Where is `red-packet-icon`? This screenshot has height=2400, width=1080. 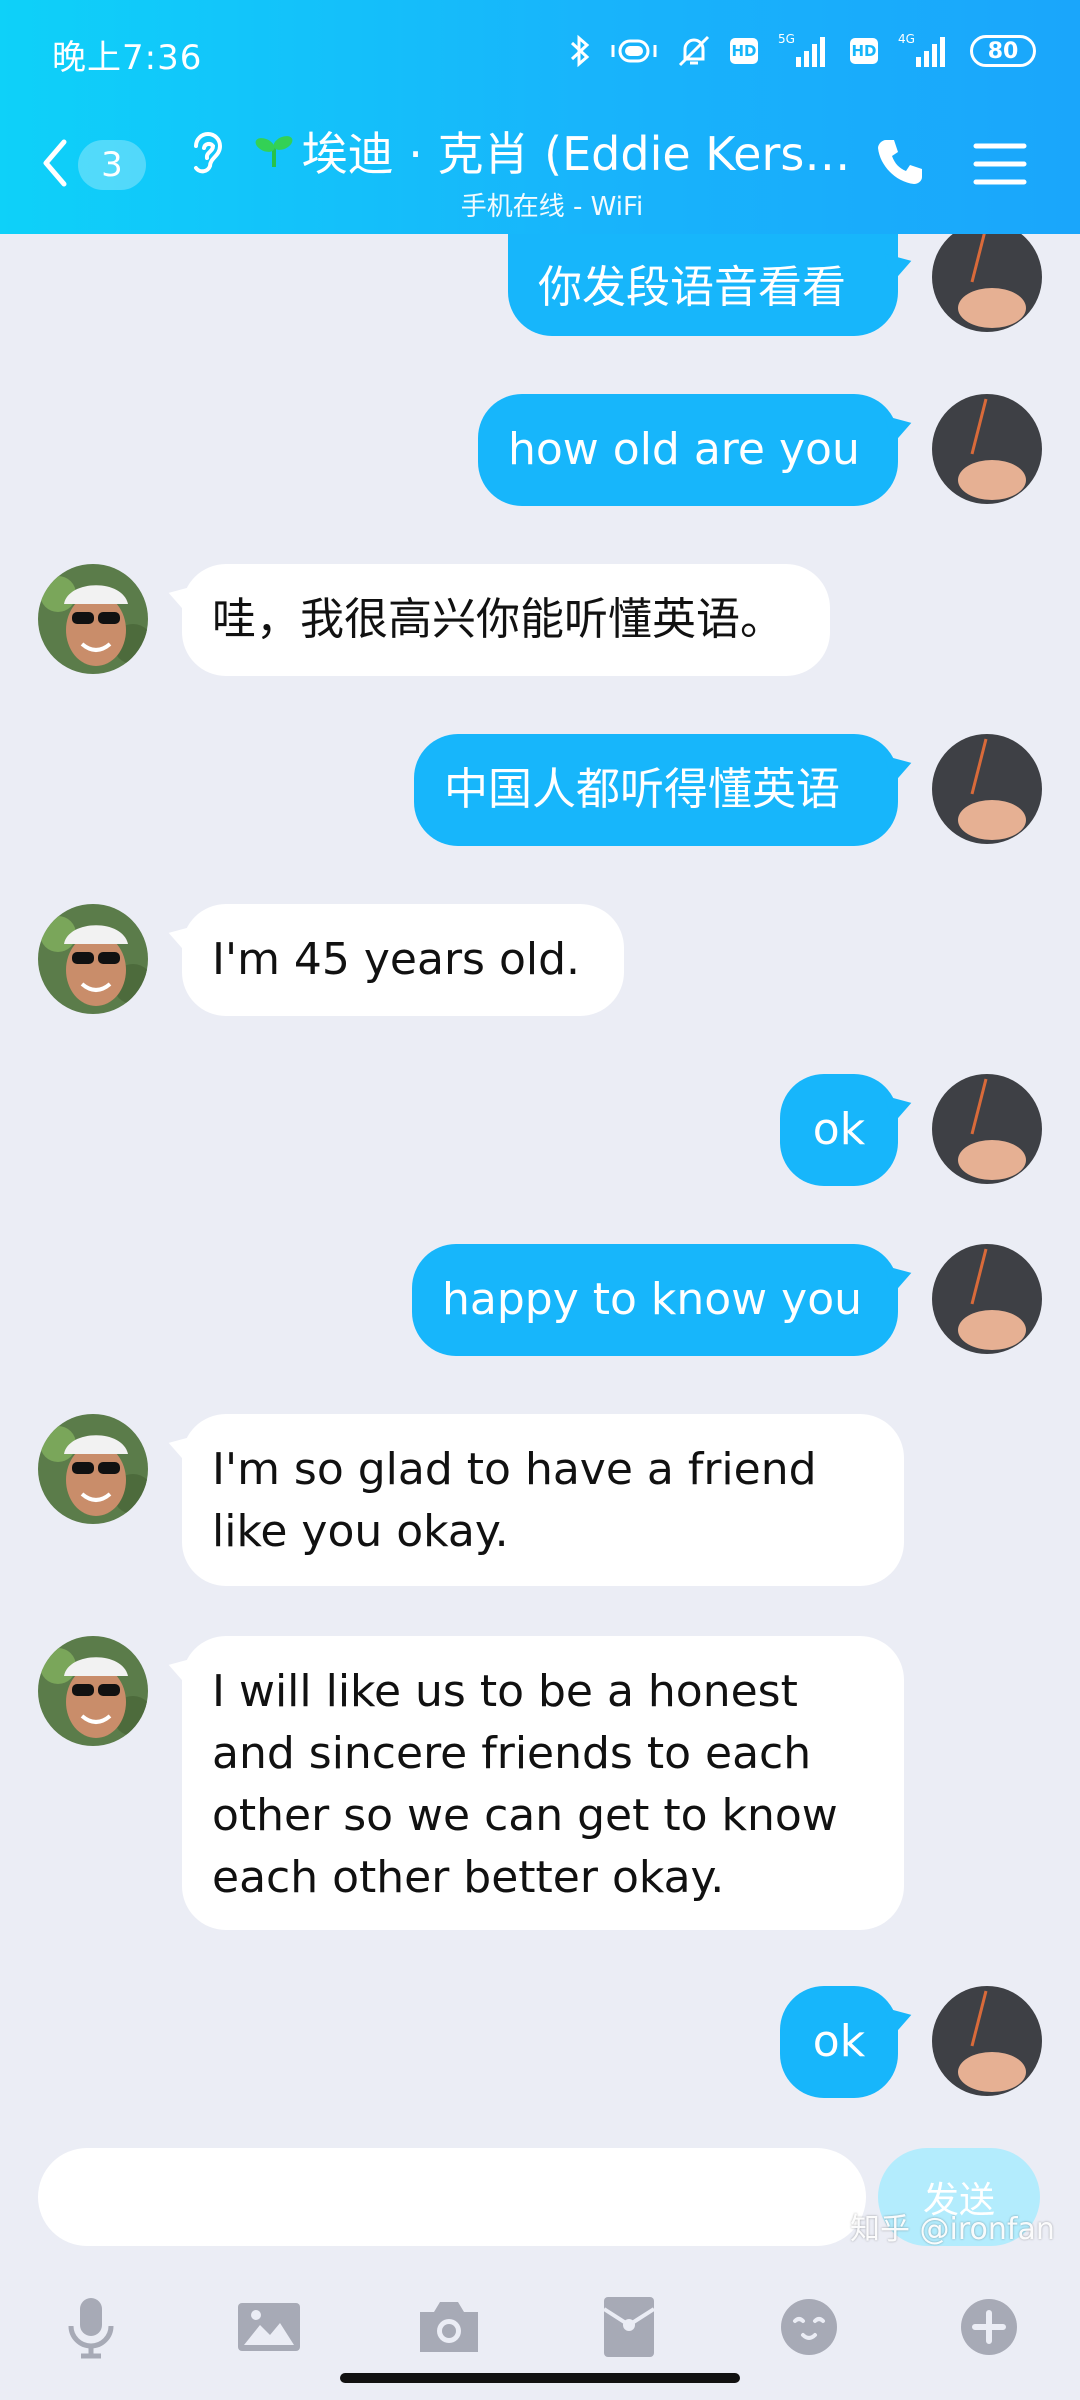 red-packet-icon is located at coordinates (629, 2327).